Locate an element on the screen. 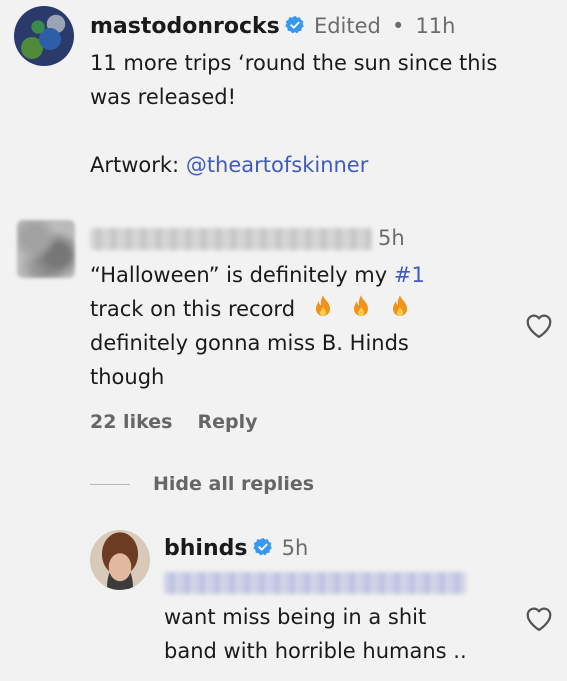 Image resolution: width=567 pixels, height=681 pixels. reply-header: bhinds 5h is located at coordinates (236, 548).